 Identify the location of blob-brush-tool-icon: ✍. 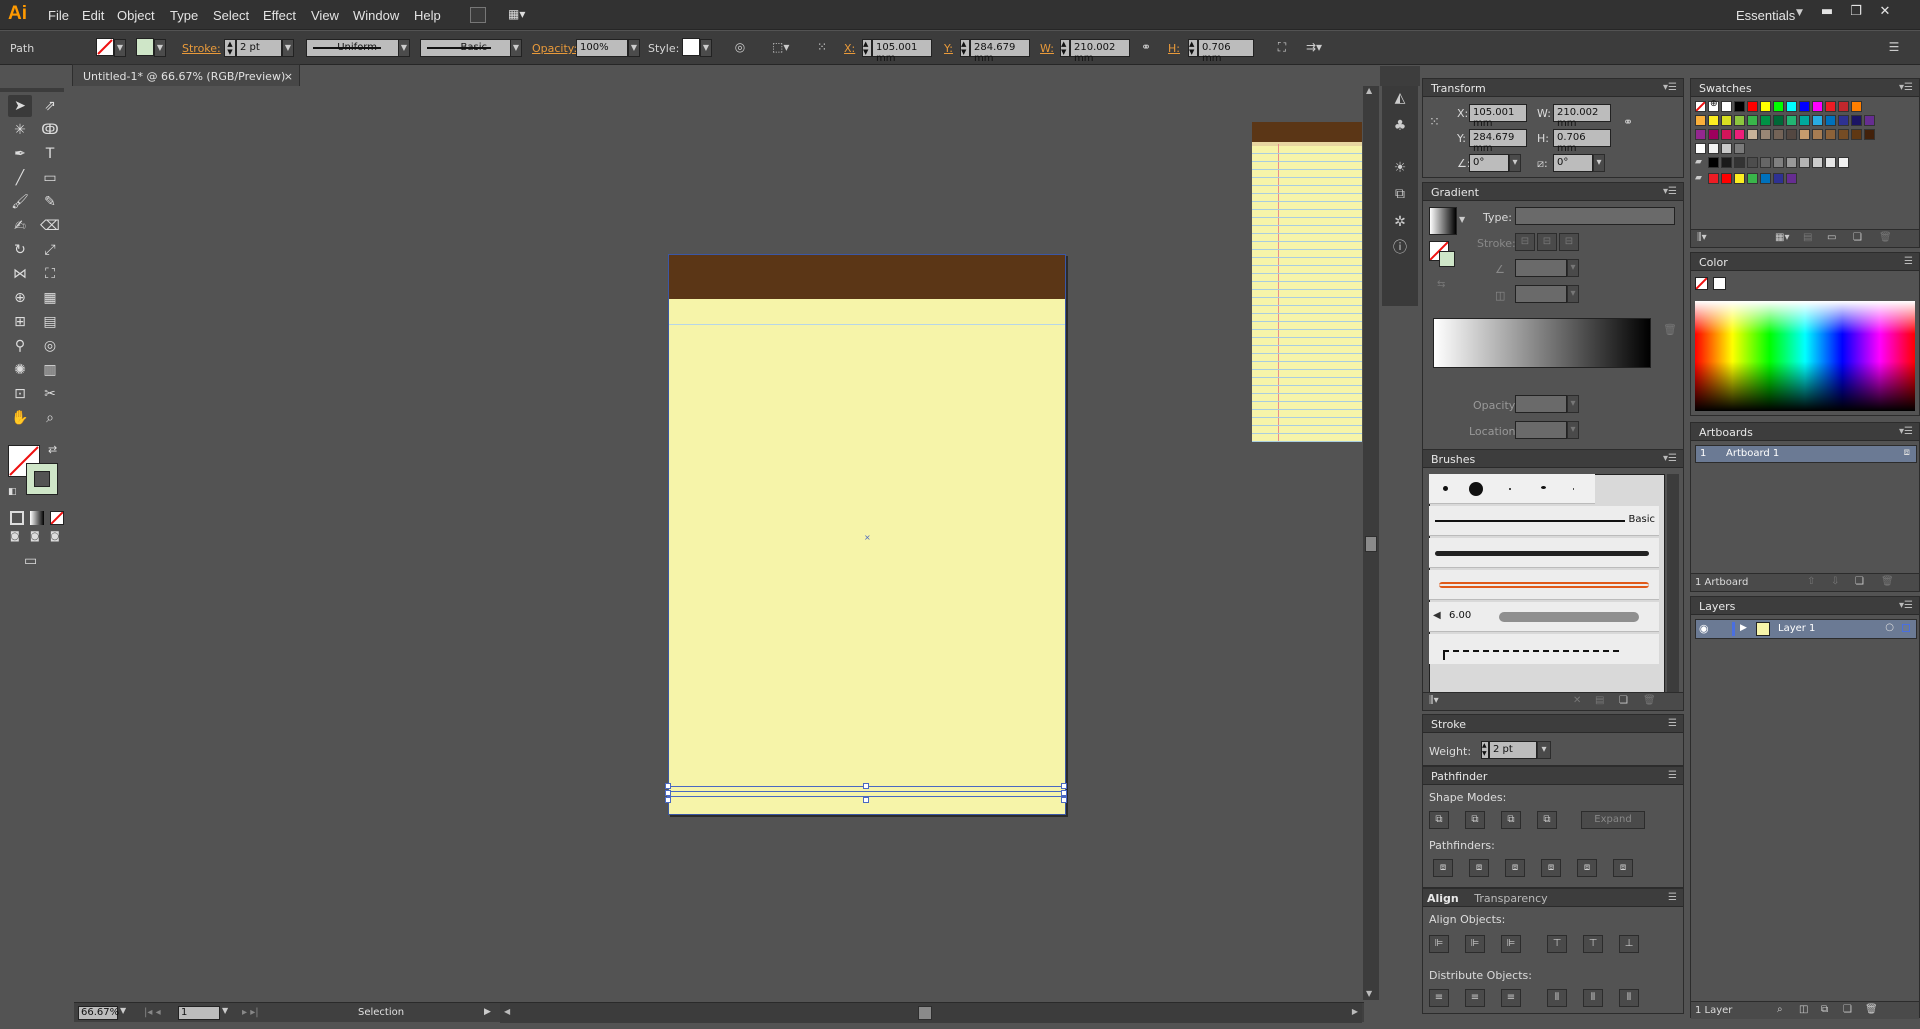
(20, 226).